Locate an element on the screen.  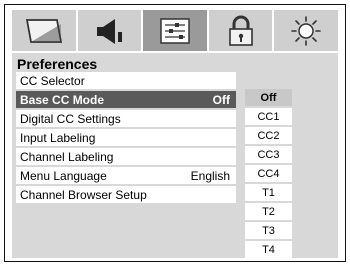
option-cc2: CC2 is located at coordinates (268, 135).